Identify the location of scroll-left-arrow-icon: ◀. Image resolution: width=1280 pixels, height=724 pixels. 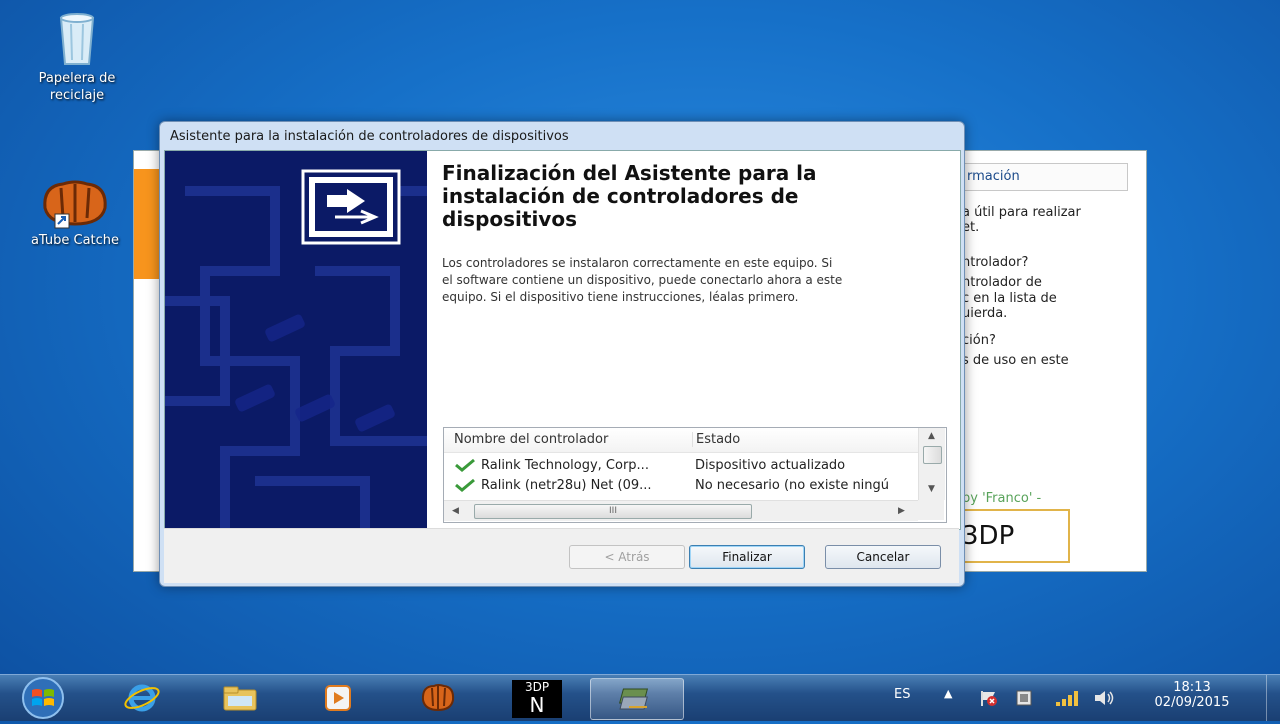
(455, 511).